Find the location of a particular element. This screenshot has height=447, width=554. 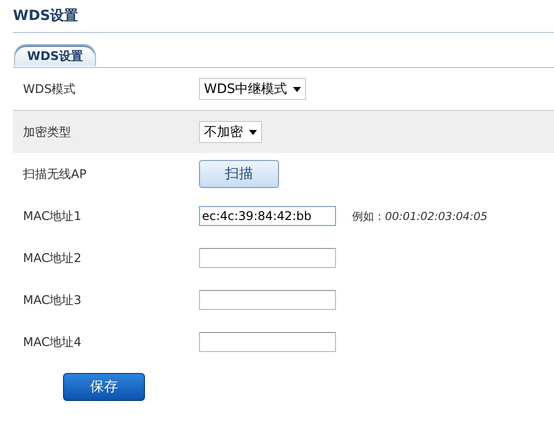

page-title: WDS设置 is located at coordinates (283, 20).